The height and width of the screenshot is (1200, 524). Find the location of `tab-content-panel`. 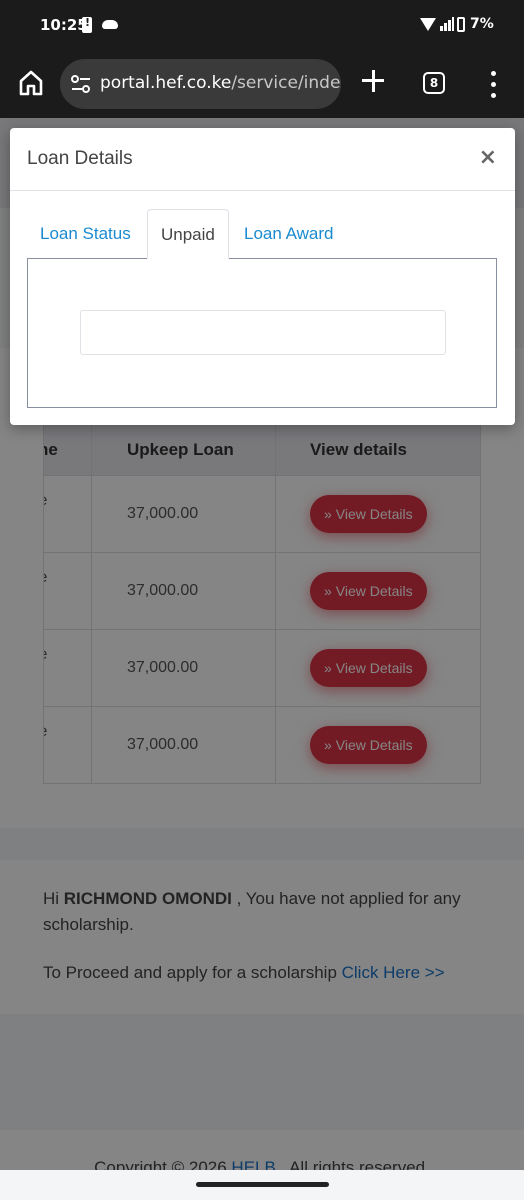

tab-content-panel is located at coordinates (262, 333).